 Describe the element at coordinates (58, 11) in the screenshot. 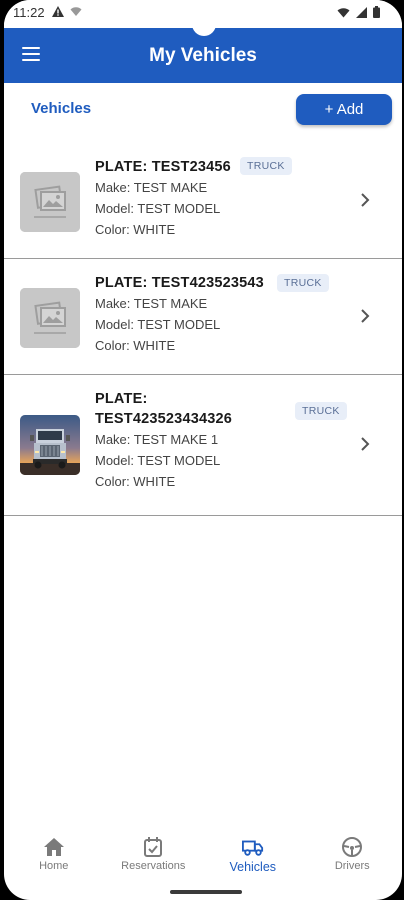

I see `alert-icon` at that location.